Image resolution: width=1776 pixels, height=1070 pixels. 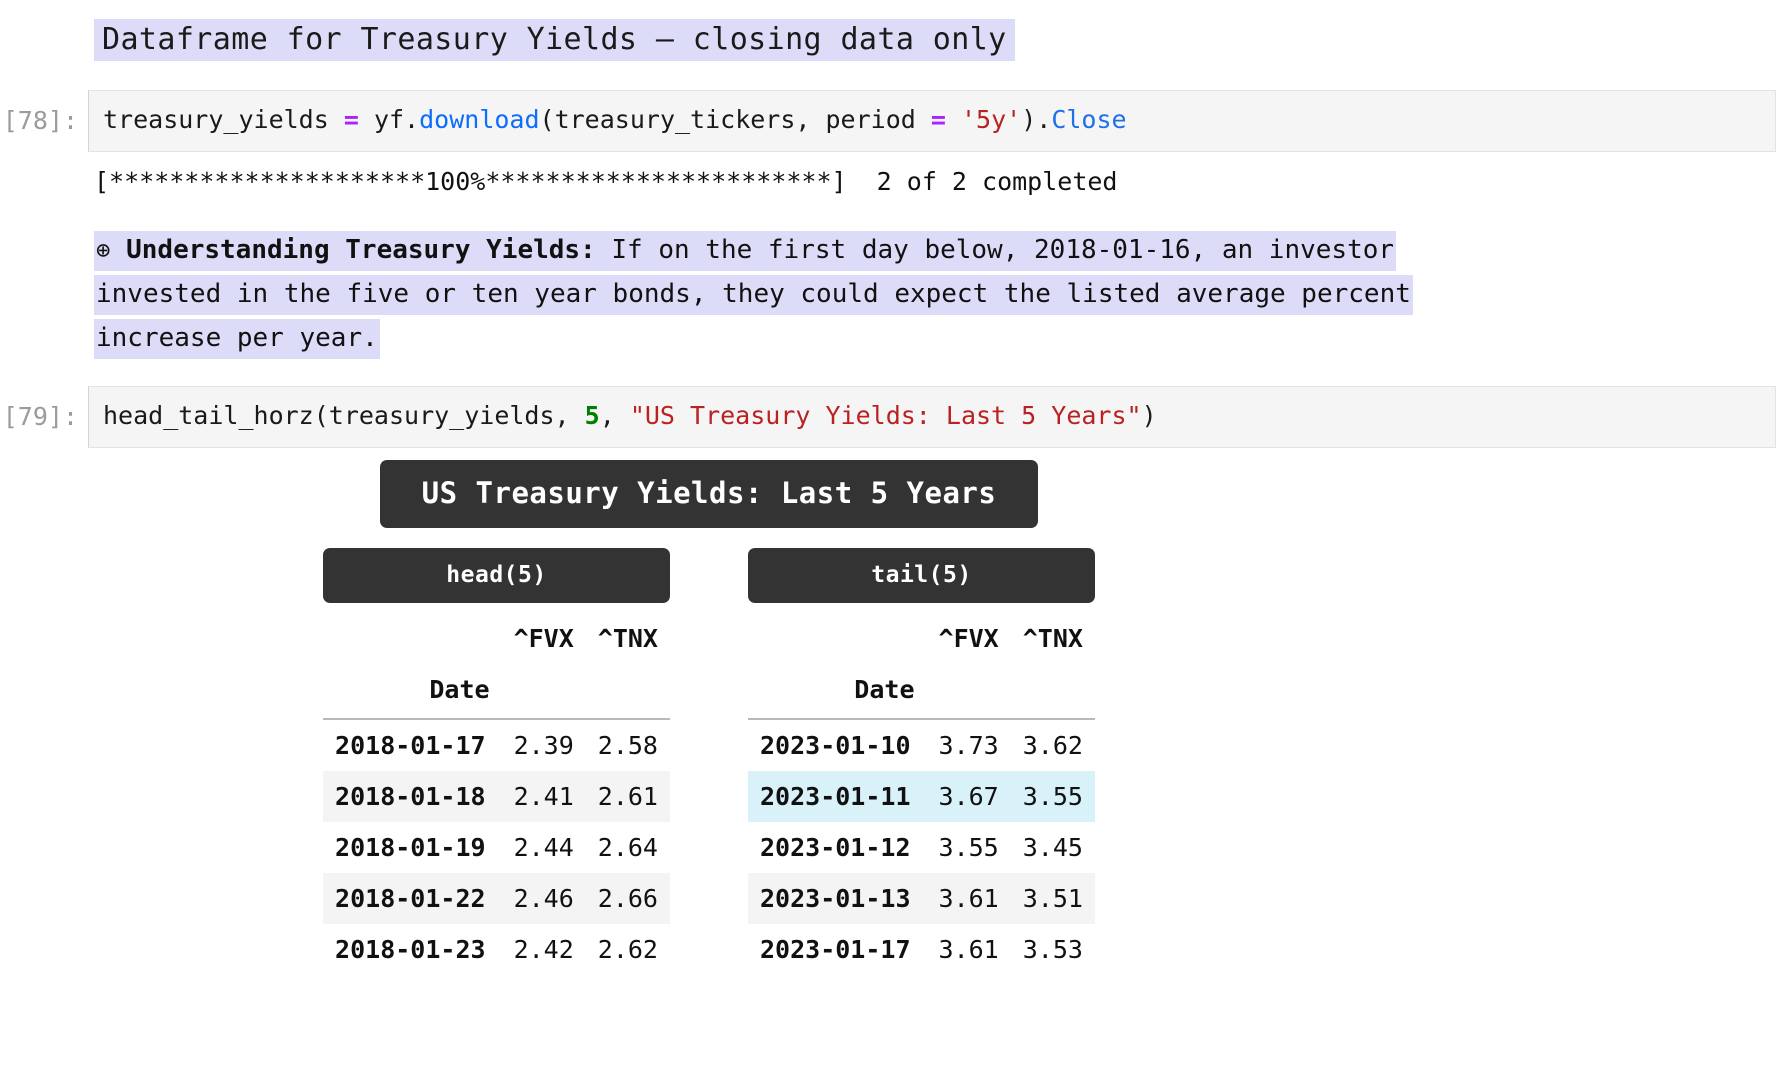 I want to click on code-token-paren-79: ), so click(x=1149, y=415).